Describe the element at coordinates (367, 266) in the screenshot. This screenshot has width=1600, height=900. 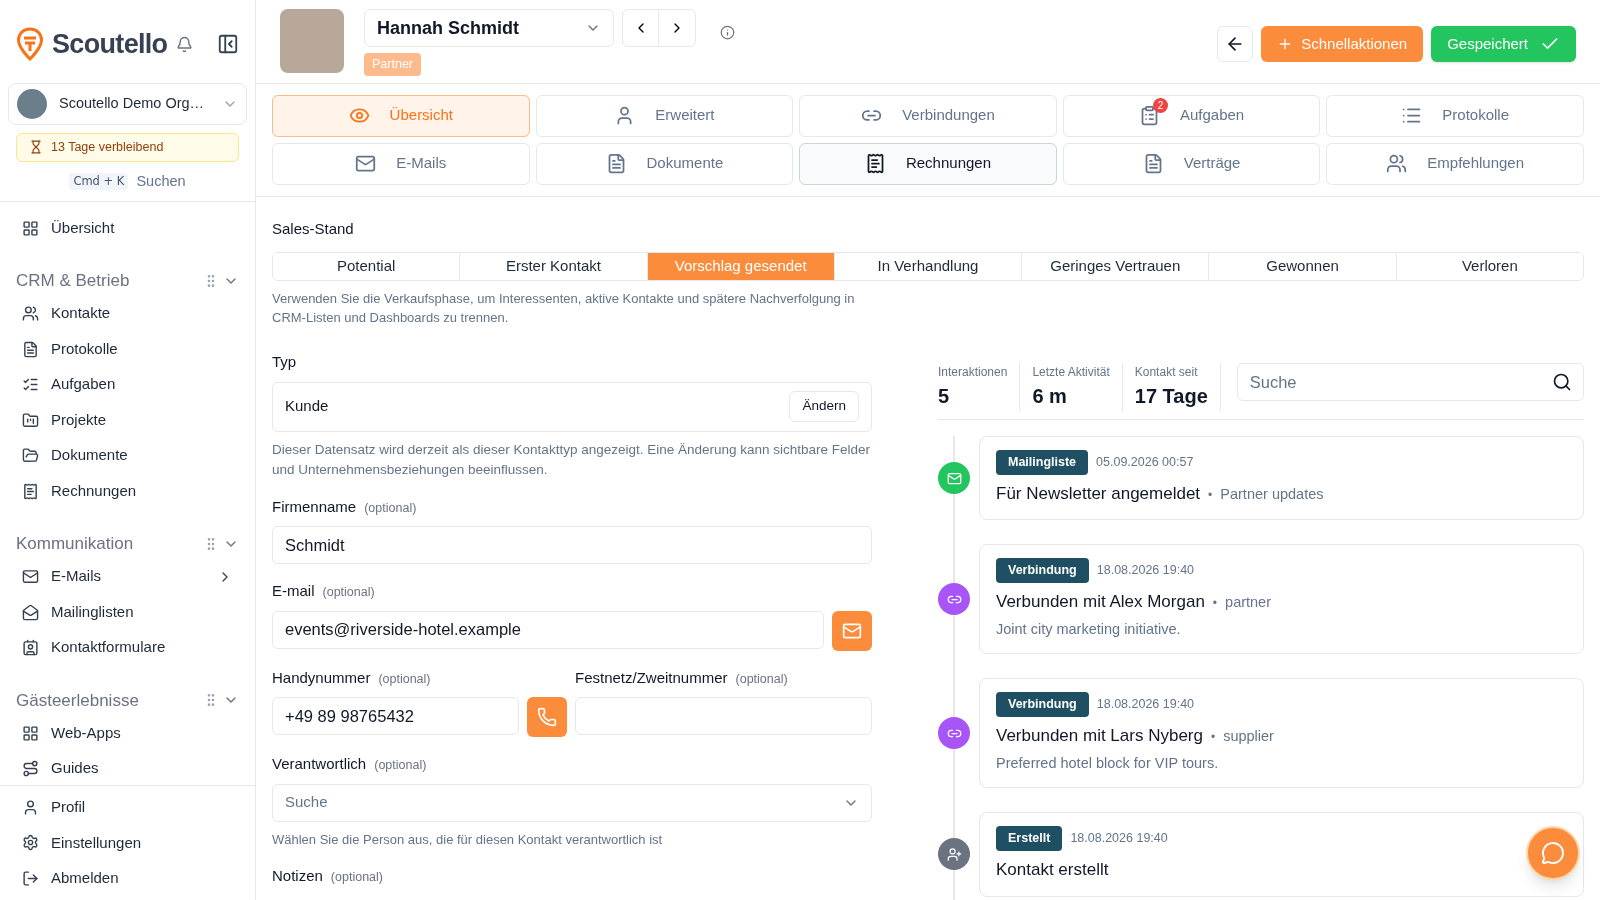
I see `sales-stage-segment: Potential` at that location.